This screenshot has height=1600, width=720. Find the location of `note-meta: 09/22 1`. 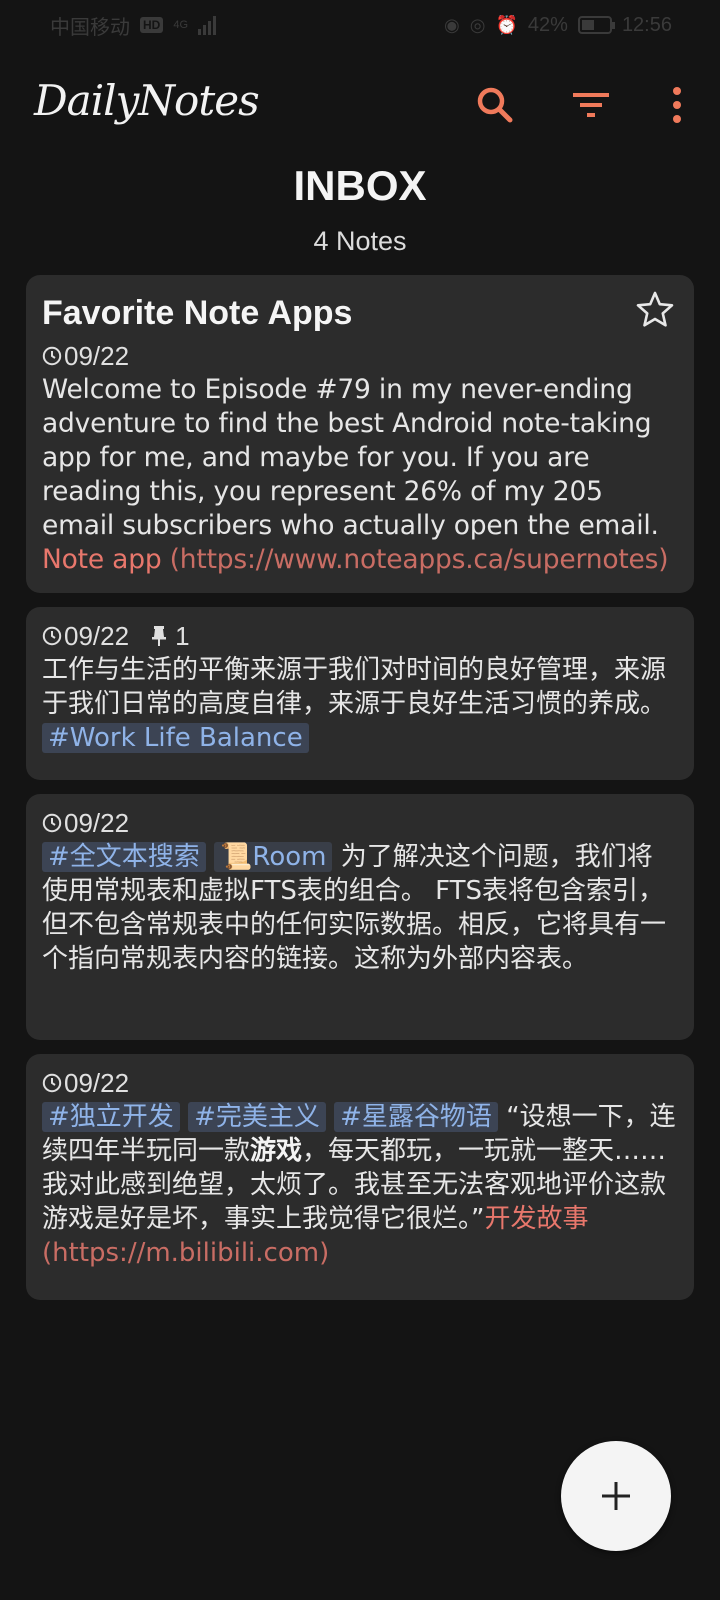

note-meta: 09/22 1 is located at coordinates (360, 636).